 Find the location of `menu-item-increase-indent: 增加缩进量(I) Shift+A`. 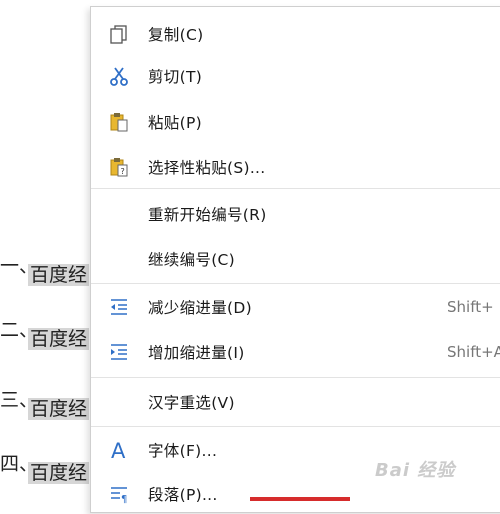

menu-item-increase-indent: 增加缩进量(I) Shift+A is located at coordinates (295, 352).